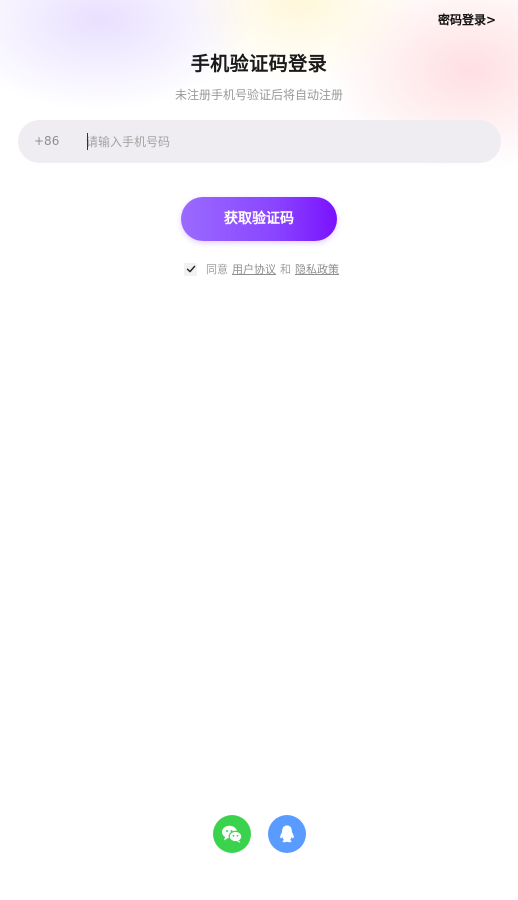 The height and width of the screenshot is (900, 518). I want to click on agreement-and: 和, so click(285, 269).